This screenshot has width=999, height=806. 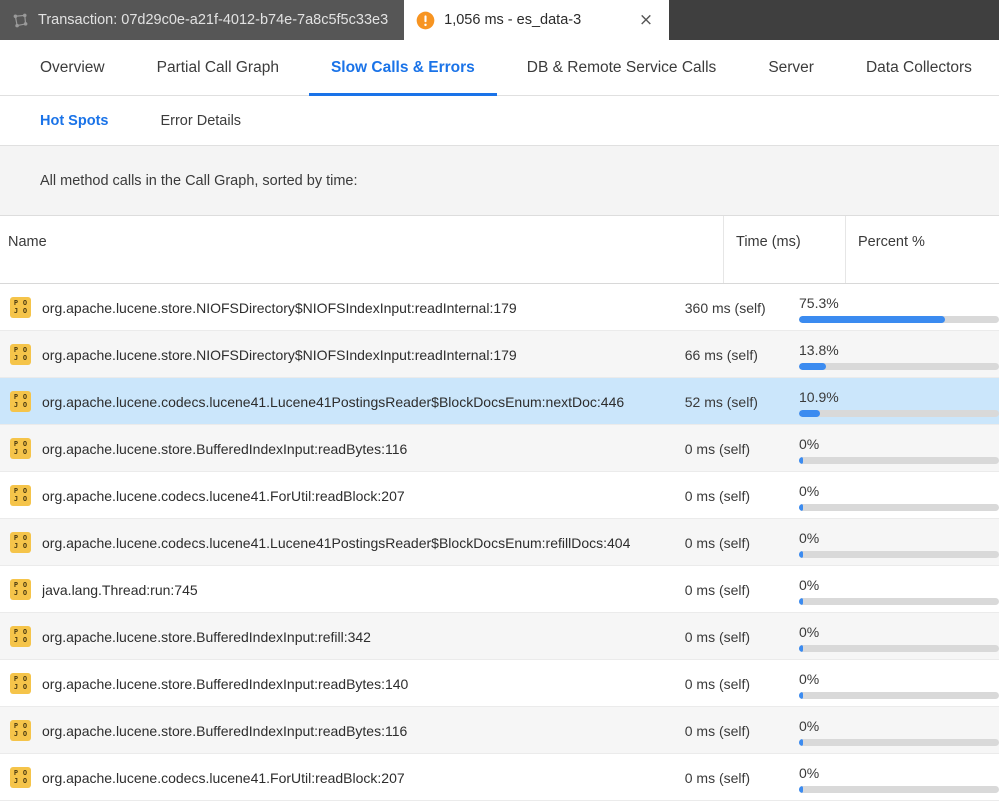 What do you see at coordinates (893, 307) in the screenshot?
I see `cell-percent: 75.3%` at bounding box center [893, 307].